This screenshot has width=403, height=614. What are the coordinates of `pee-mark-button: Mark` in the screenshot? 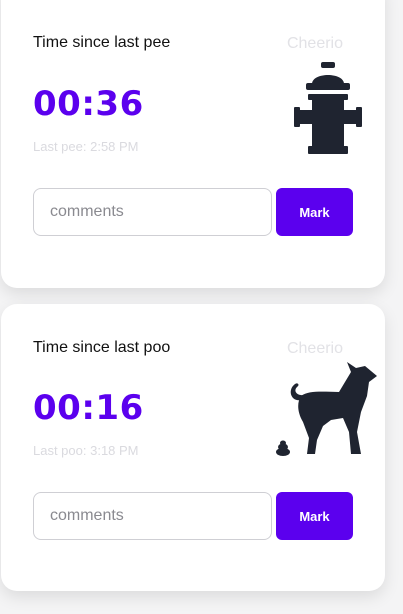 It's located at (314, 212).